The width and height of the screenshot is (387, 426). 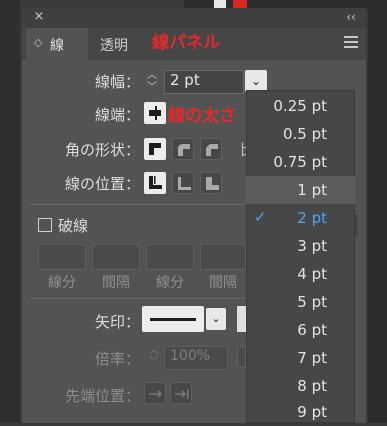 What do you see at coordinates (186, 43) in the screenshot?
I see `annotation-panel-title: 線パネル` at bounding box center [186, 43].